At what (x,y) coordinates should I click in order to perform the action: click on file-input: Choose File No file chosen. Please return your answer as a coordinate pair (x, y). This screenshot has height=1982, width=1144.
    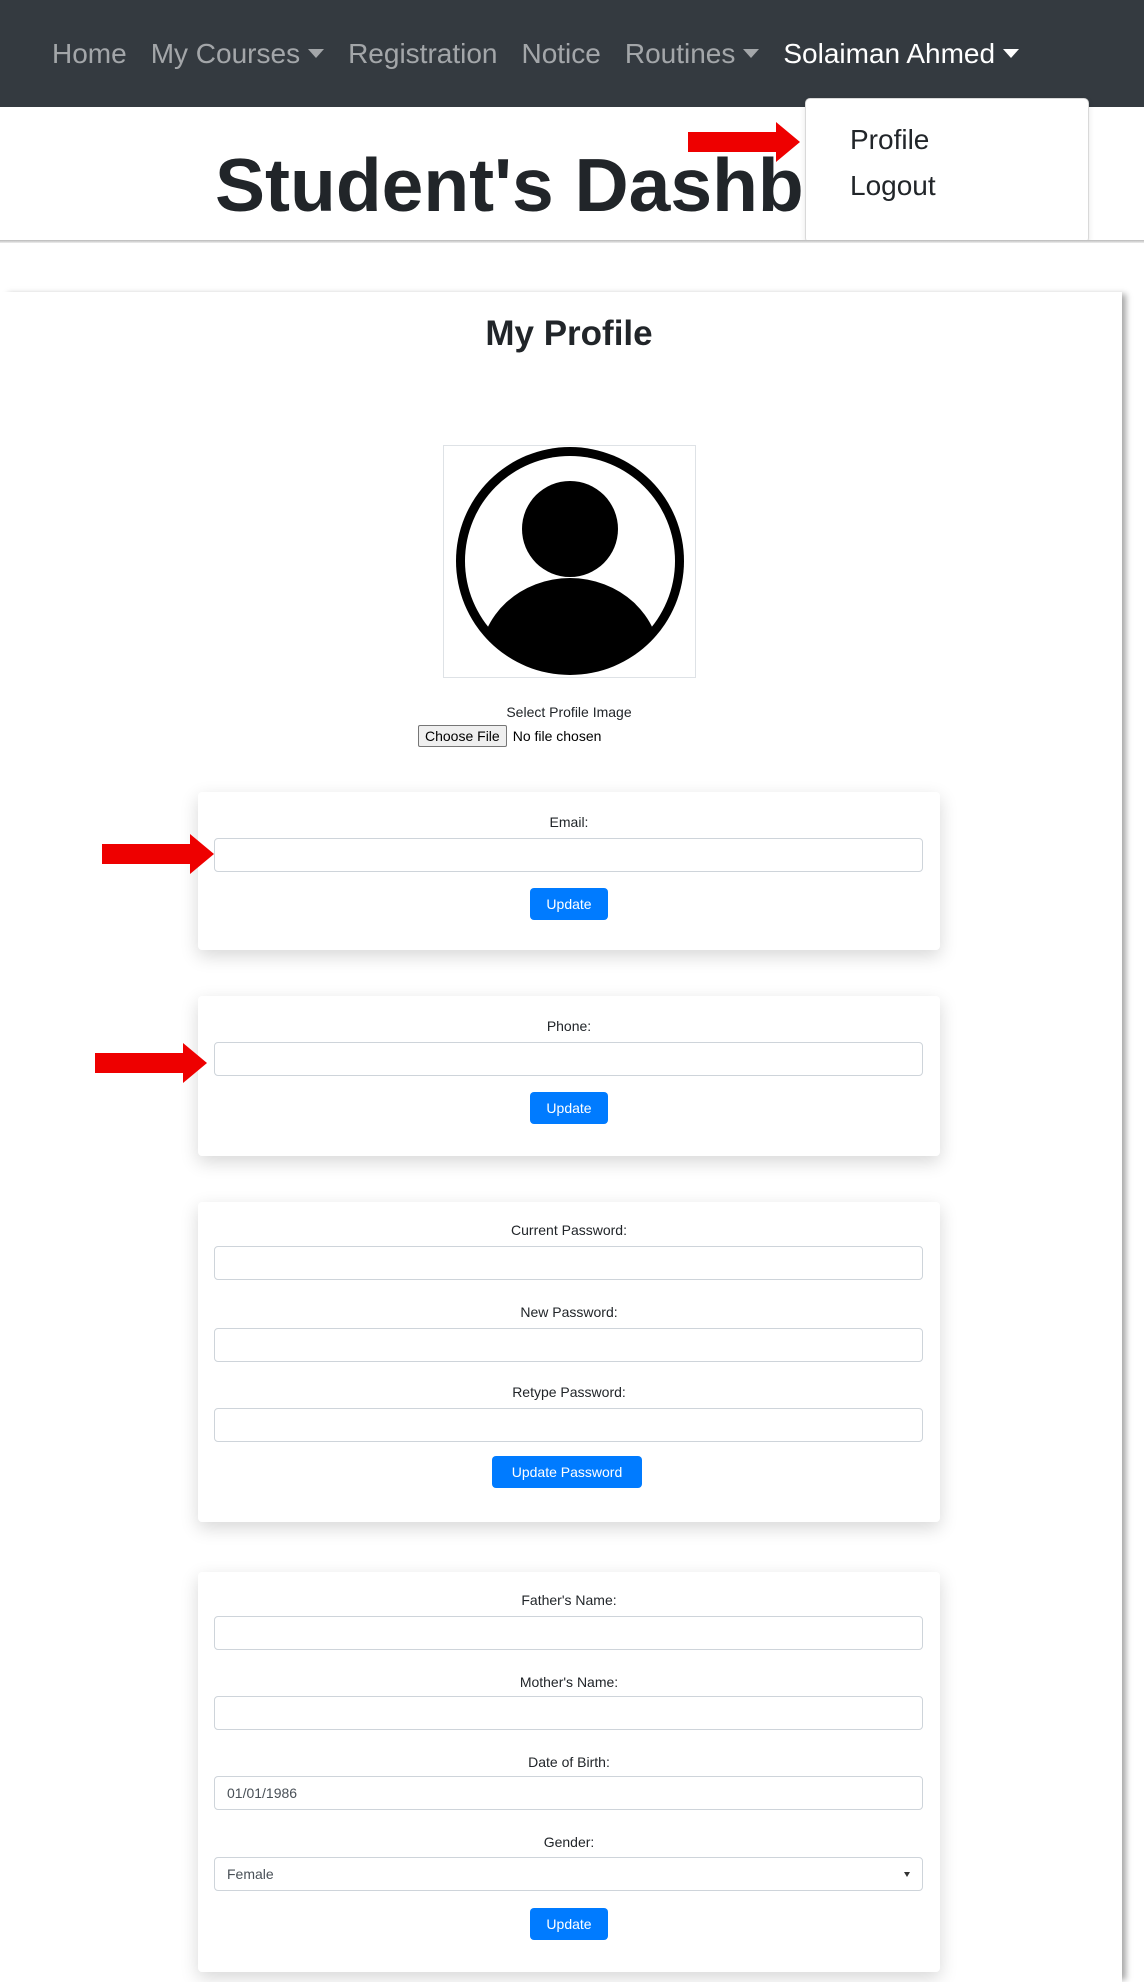
    Looking at the image, I should click on (509, 736).